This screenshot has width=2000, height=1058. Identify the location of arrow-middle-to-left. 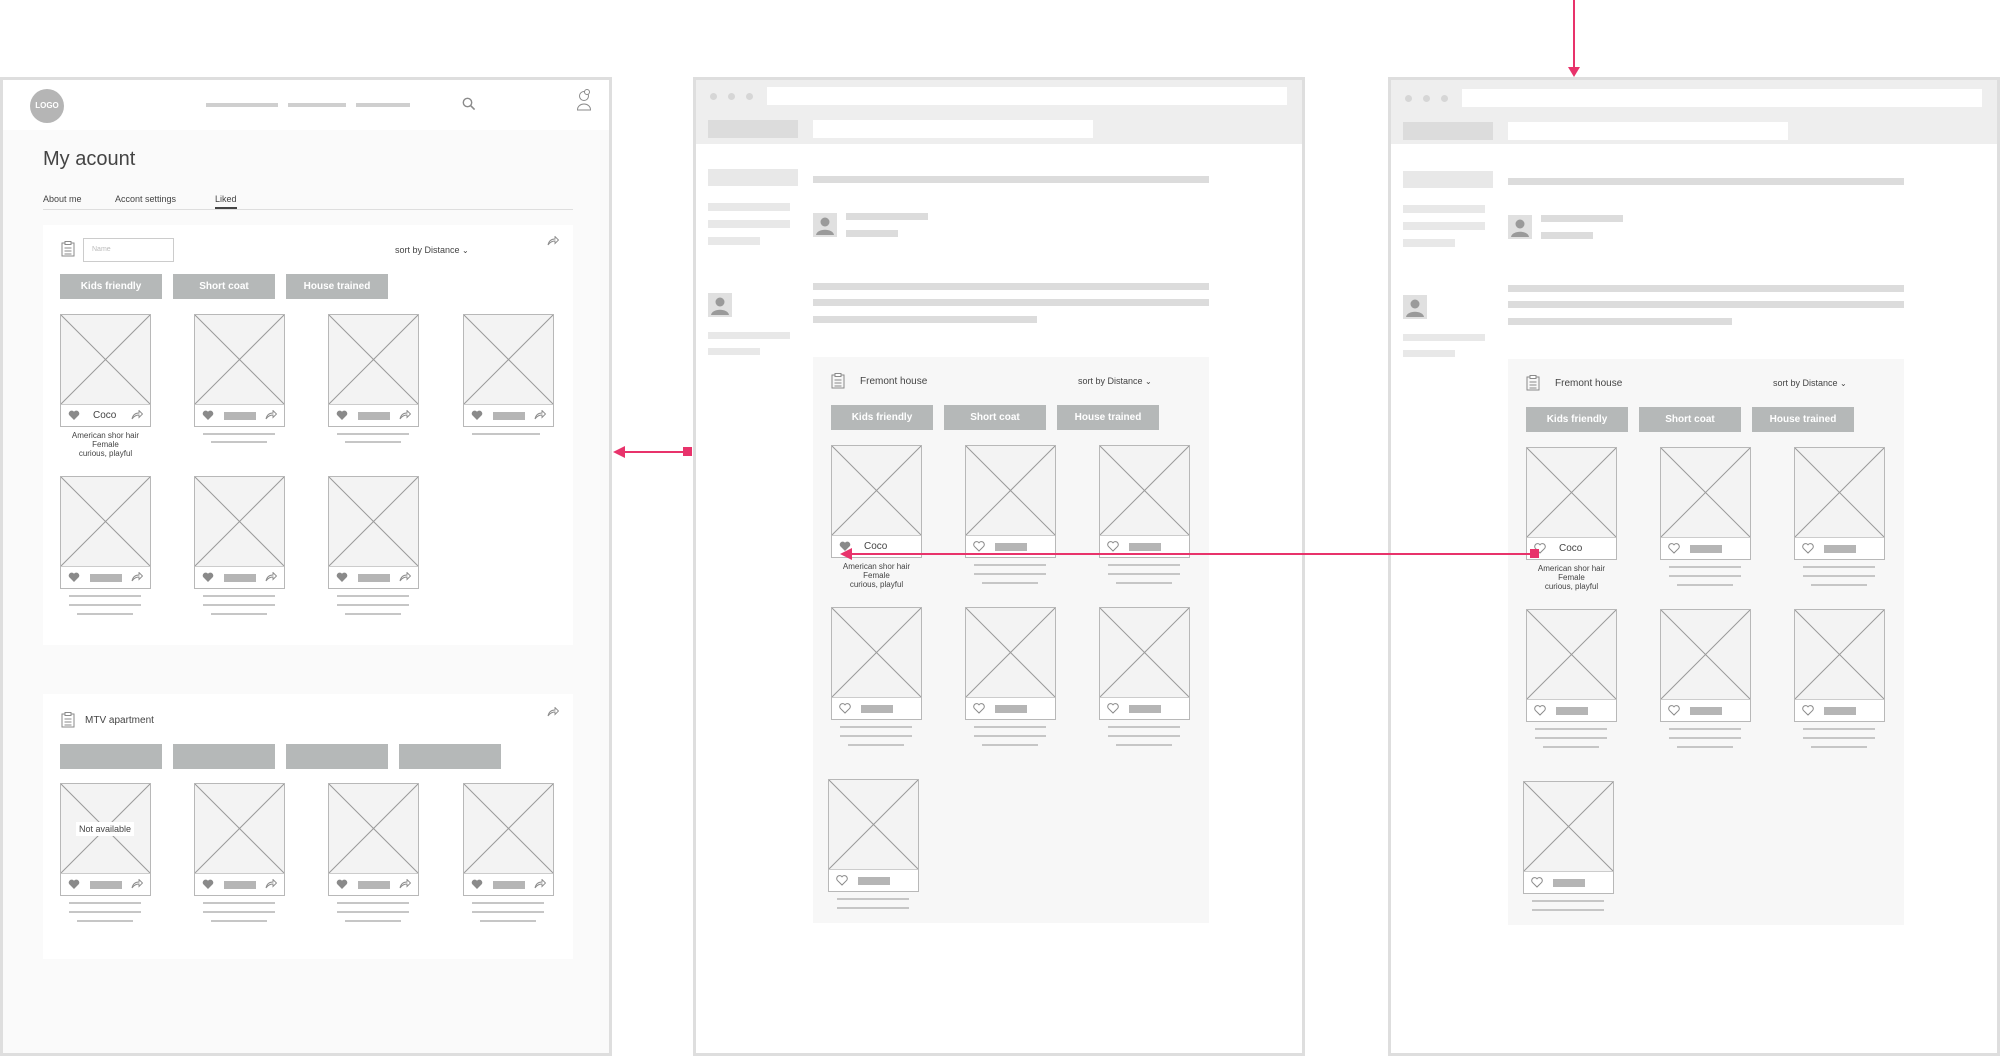
(652, 452).